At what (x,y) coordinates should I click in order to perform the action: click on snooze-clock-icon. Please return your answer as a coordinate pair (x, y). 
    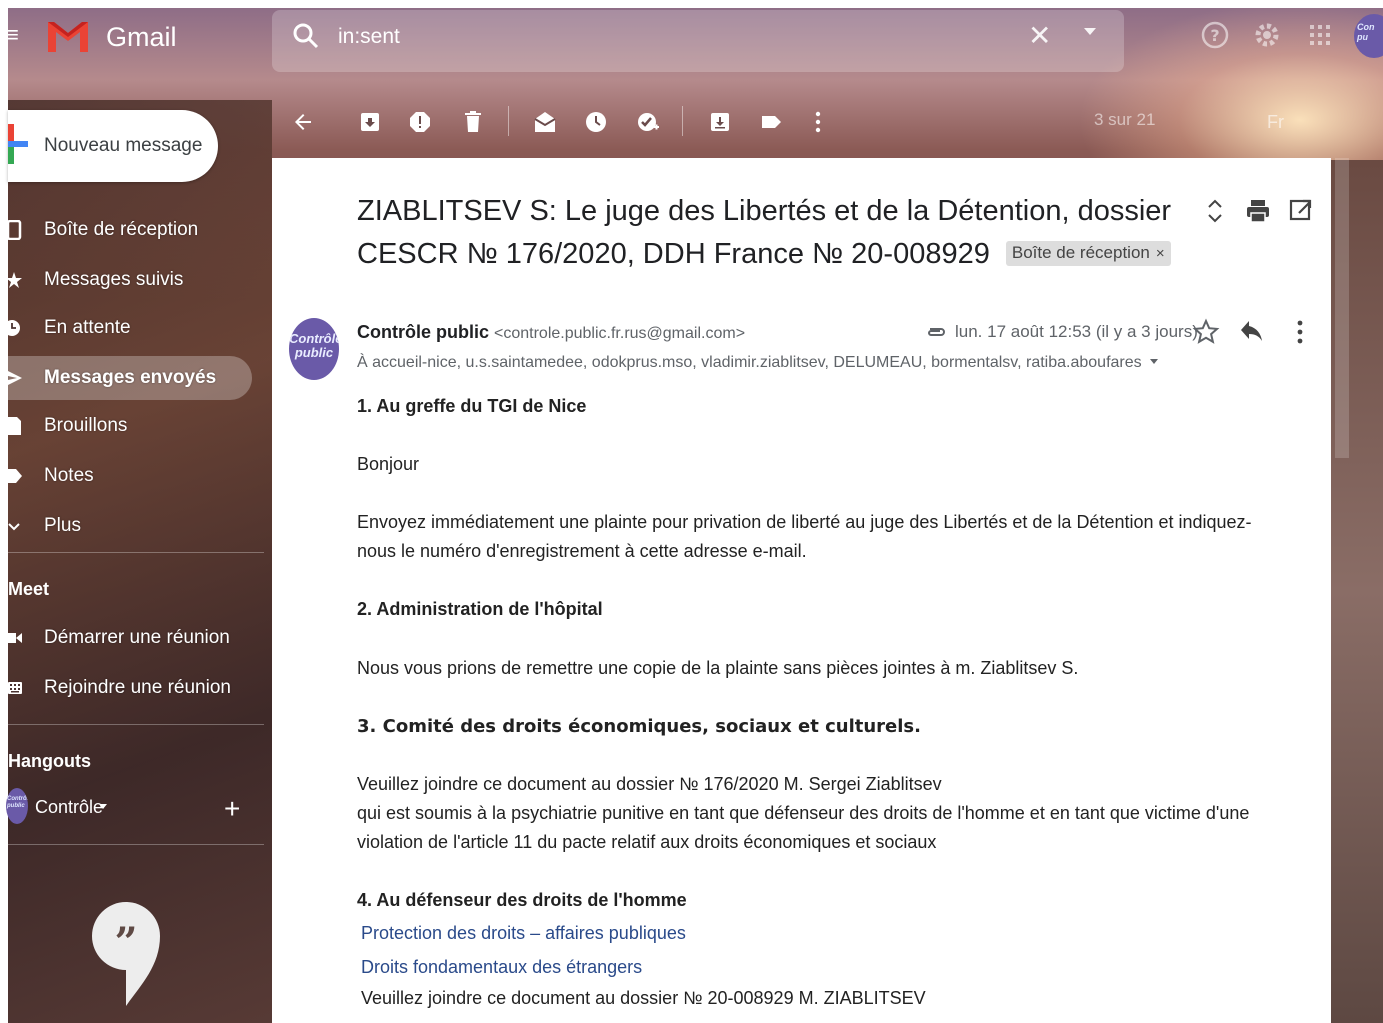
    Looking at the image, I should click on (596, 122).